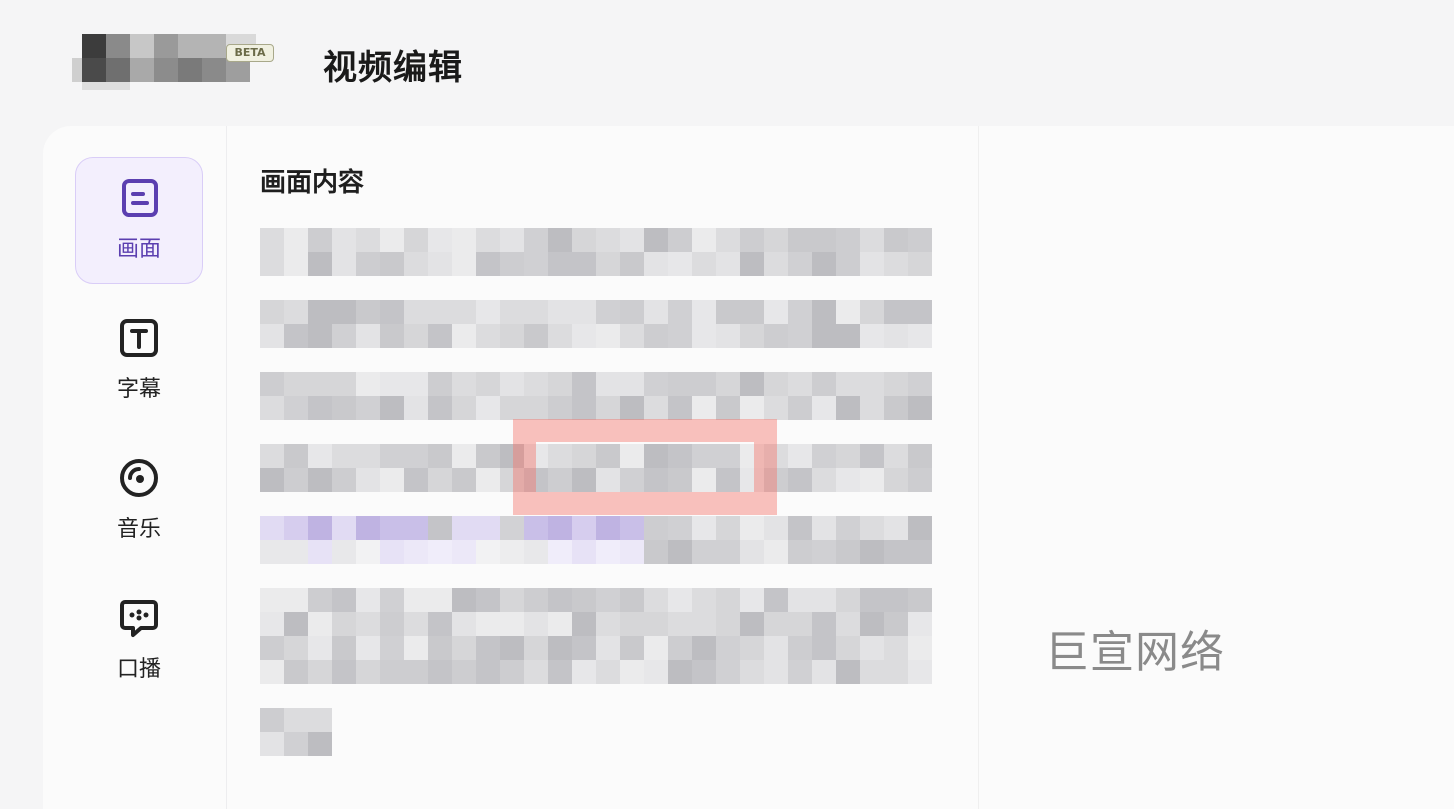 Image resolution: width=1454 pixels, height=809 pixels. What do you see at coordinates (645, 467) in the screenshot?
I see `highlight-box` at bounding box center [645, 467].